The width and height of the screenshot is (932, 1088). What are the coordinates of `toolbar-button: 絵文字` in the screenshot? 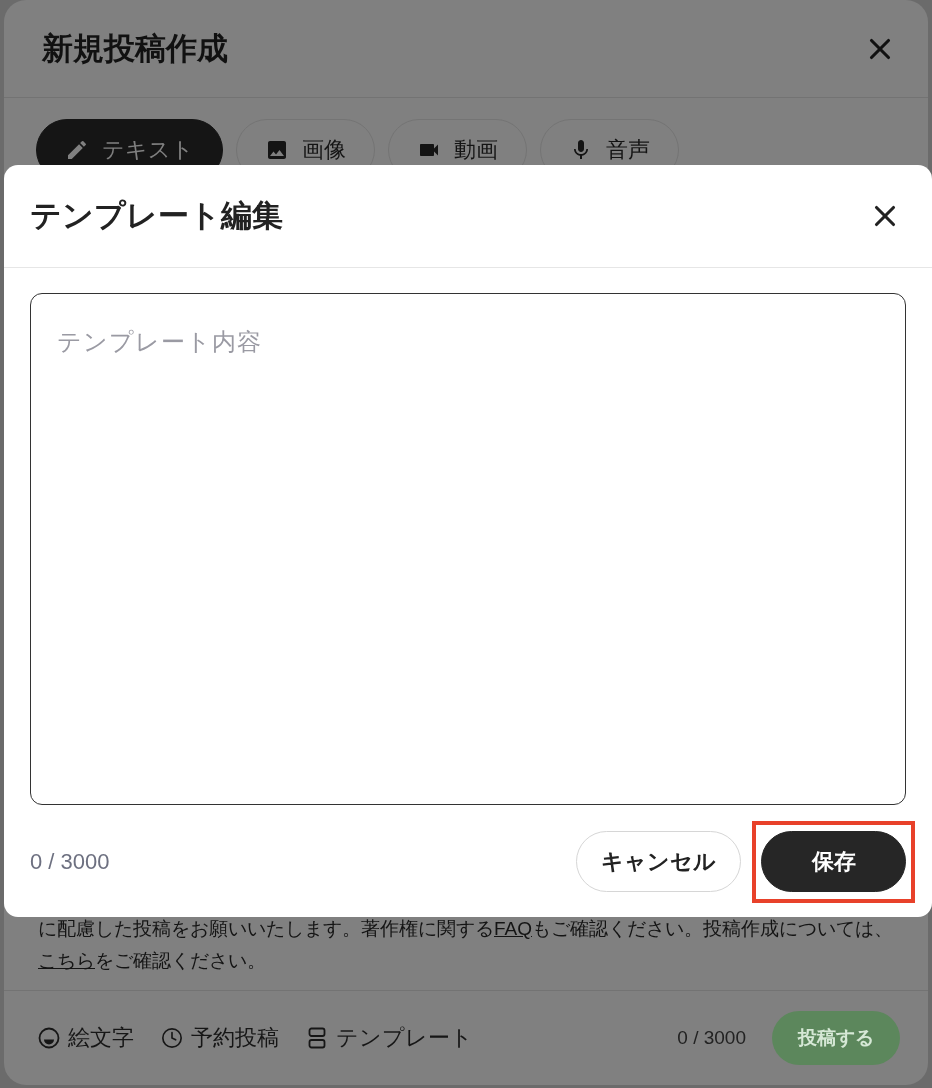 It's located at (86, 1038).